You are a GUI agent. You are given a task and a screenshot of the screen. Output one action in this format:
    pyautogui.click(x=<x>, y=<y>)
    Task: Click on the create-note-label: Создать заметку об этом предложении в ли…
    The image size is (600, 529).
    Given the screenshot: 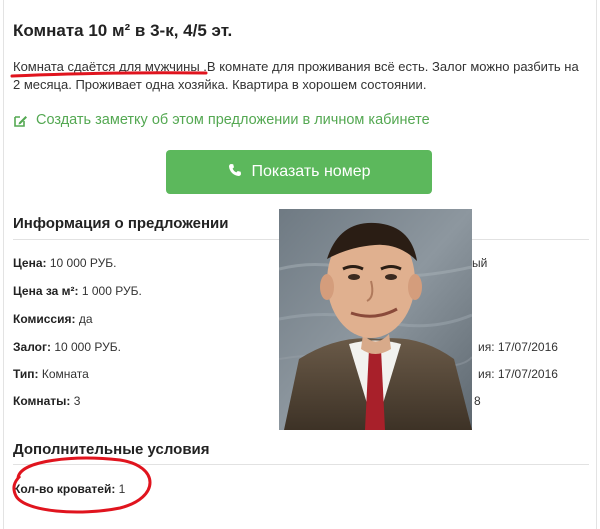 What is the action you would take?
    pyautogui.click(x=233, y=120)
    